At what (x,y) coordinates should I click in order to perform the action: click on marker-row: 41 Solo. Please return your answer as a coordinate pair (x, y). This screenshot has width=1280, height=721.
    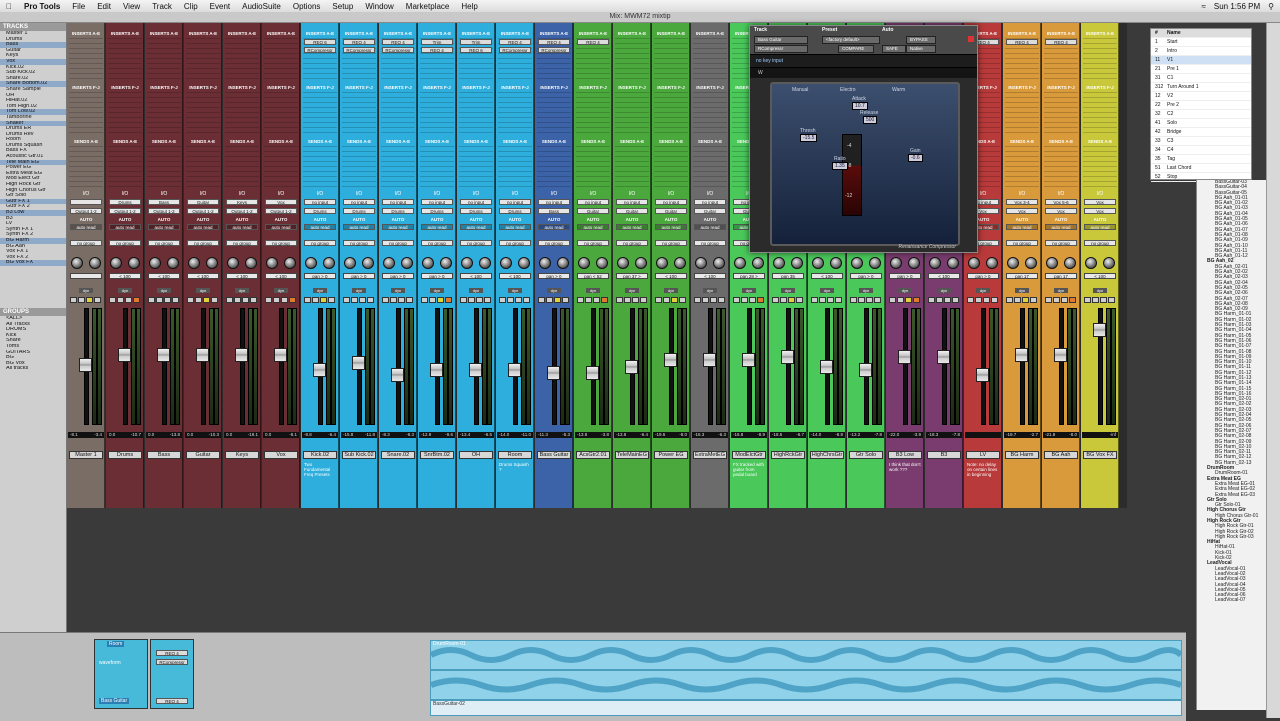
    Looking at the image, I should click on (1201, 123).